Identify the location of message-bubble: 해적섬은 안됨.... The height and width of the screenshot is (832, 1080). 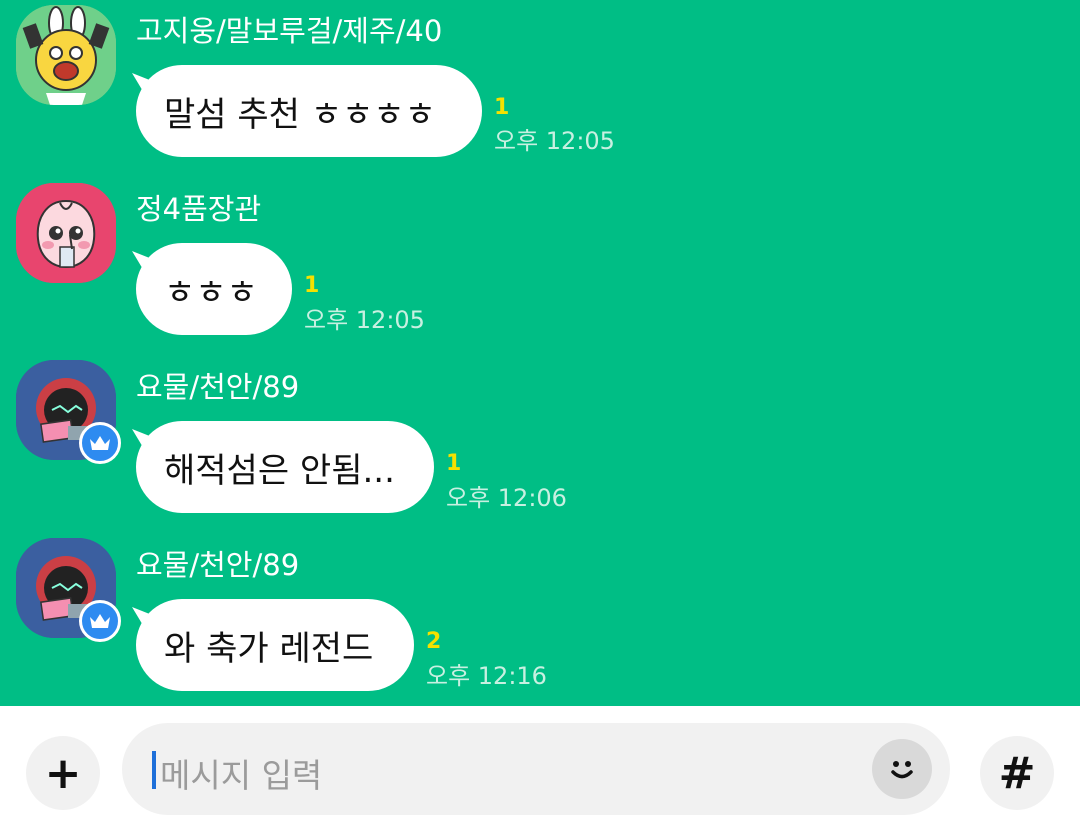
(285, 467).